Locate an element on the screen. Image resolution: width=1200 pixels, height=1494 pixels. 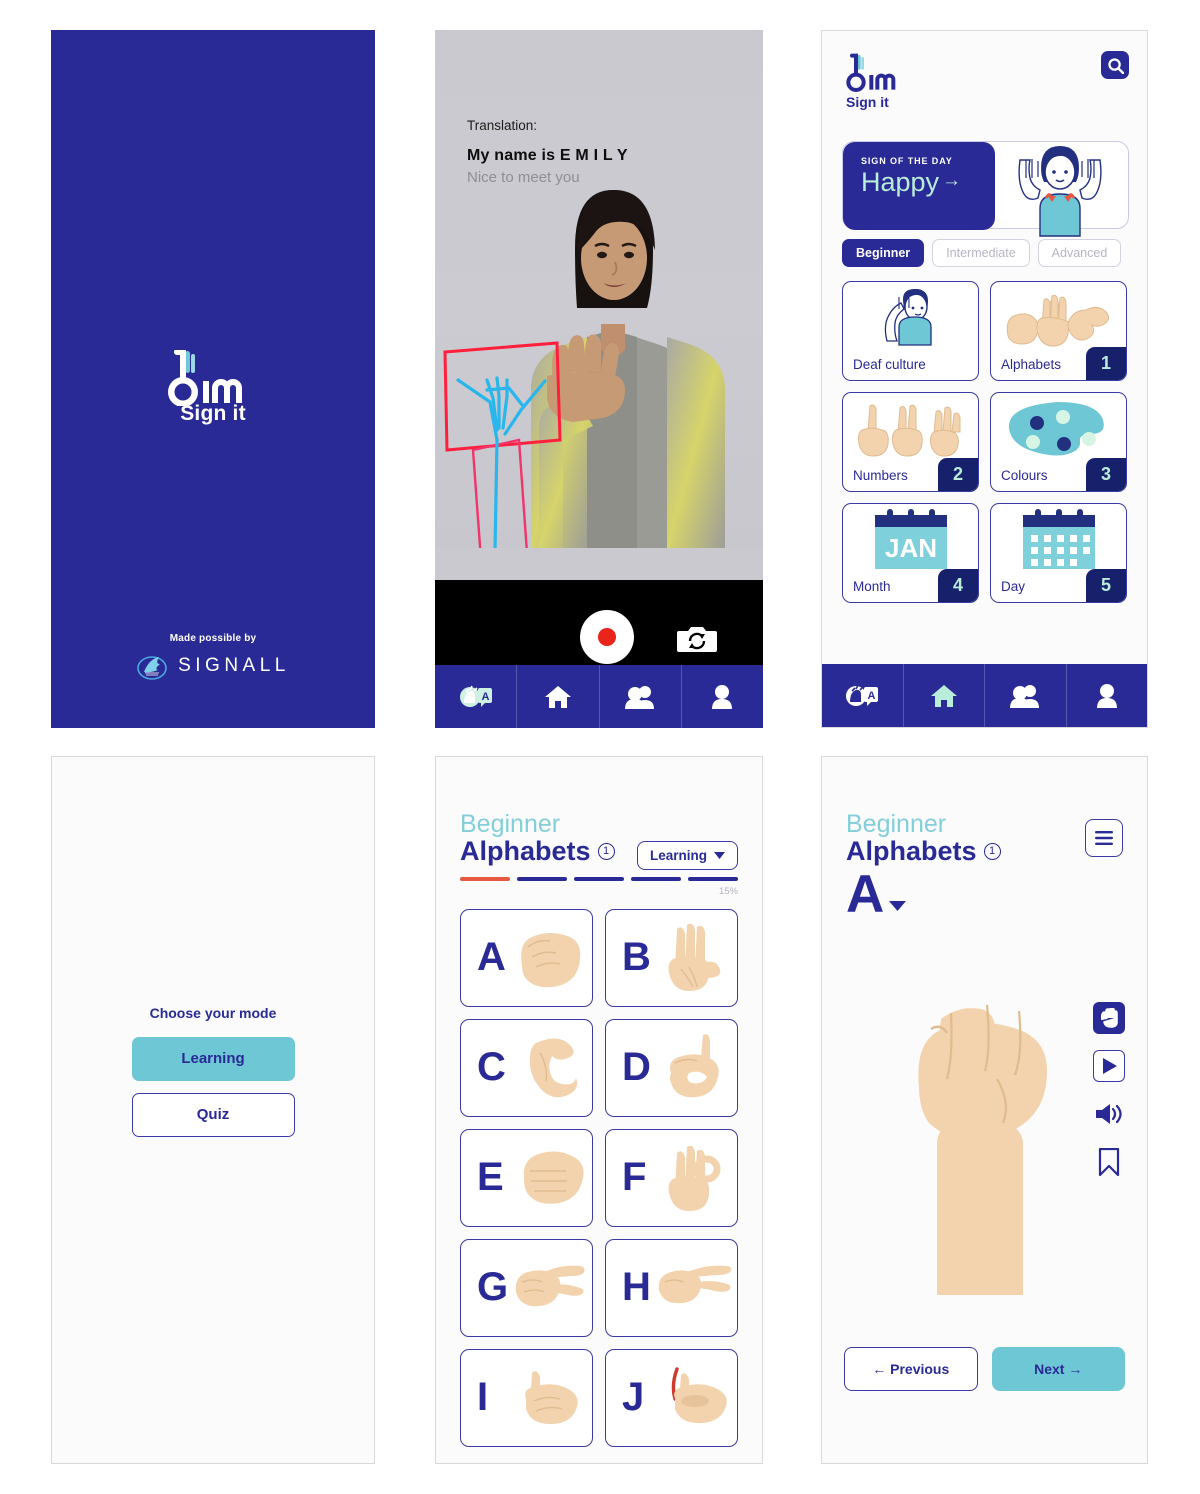
hand-skeleton is located at coordinates (501, 462).